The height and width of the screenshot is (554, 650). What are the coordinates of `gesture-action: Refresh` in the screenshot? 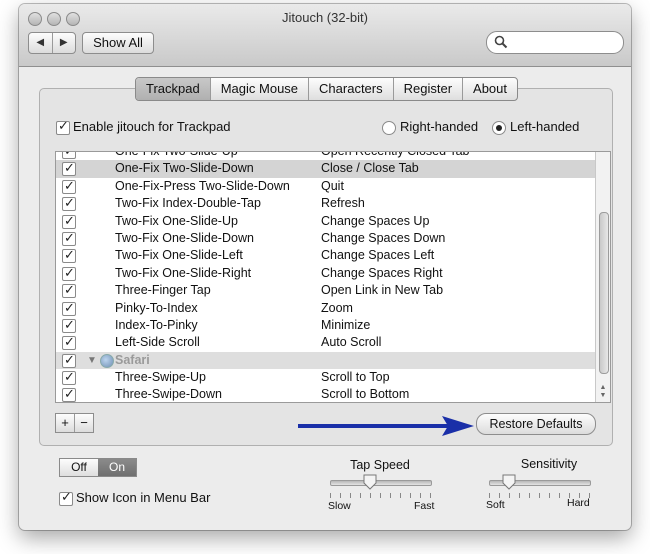 It's located at (343, 203).